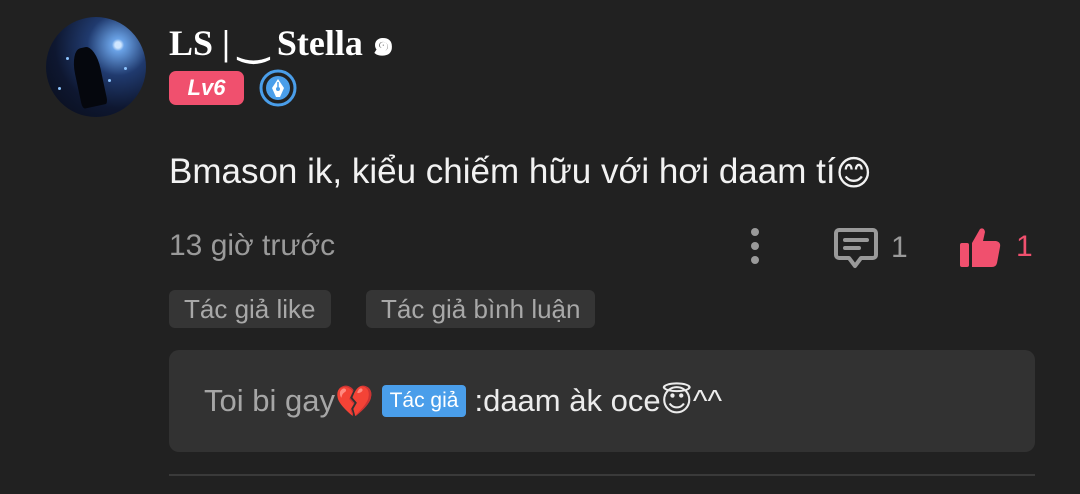  What do you see at coordinates (1024, 246) in the screenshot?
I see `like-count: 1` at bounding box center [1024, 246].